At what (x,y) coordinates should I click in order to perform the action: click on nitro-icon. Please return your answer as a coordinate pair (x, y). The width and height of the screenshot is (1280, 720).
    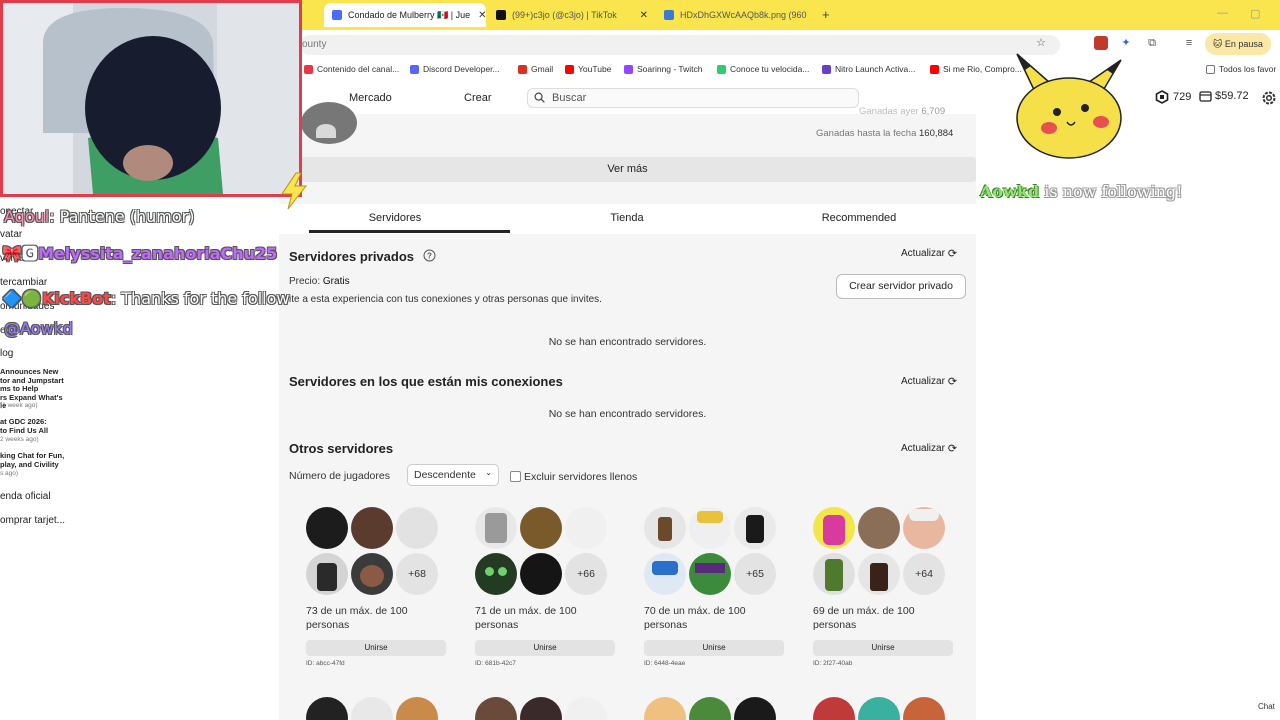
    Looking at the image, I should click on (826, 69).